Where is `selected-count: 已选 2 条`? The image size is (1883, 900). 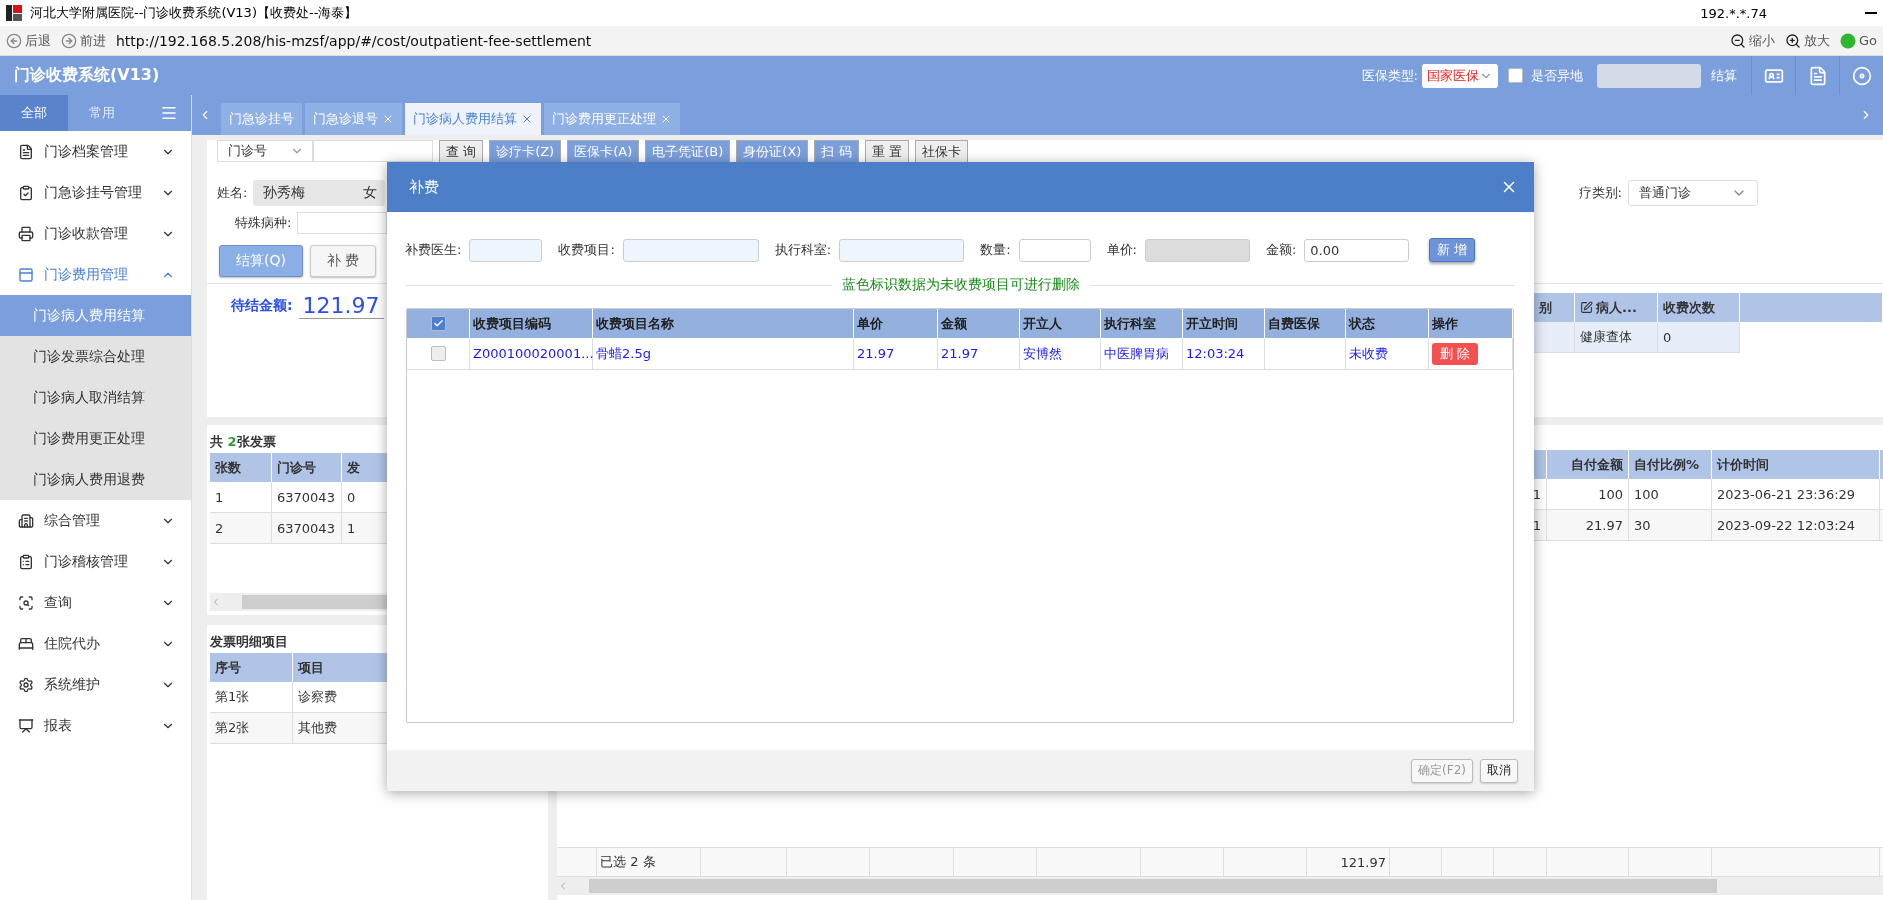 selected-count: 已选 2 条 is located at coordinates (649, 862).